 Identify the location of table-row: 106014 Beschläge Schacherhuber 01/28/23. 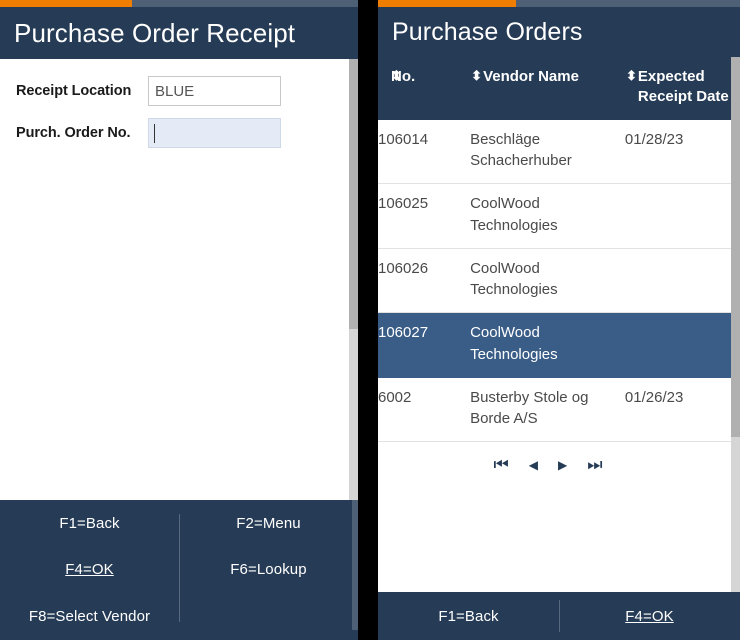
(559, 151).